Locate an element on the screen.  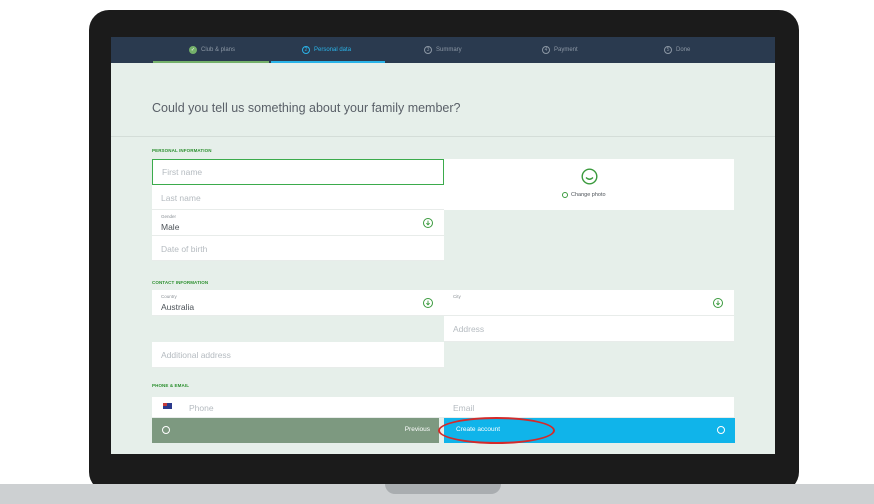
additional-address-placeholder: Additional address is located at coordinates (196, 355).